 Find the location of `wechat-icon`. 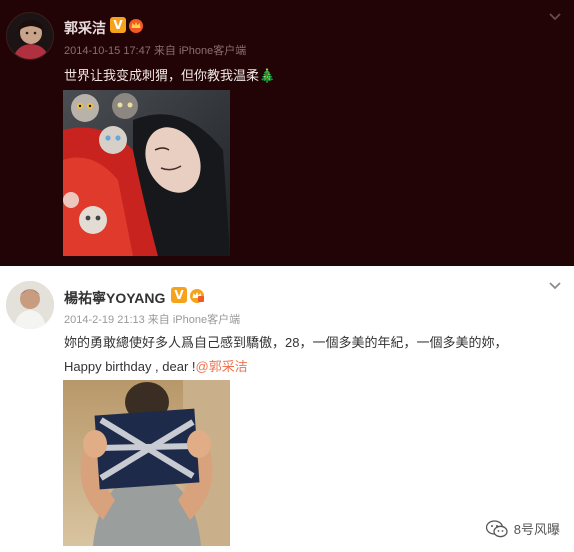

wechat-icon is located at coordinates (496, 528).